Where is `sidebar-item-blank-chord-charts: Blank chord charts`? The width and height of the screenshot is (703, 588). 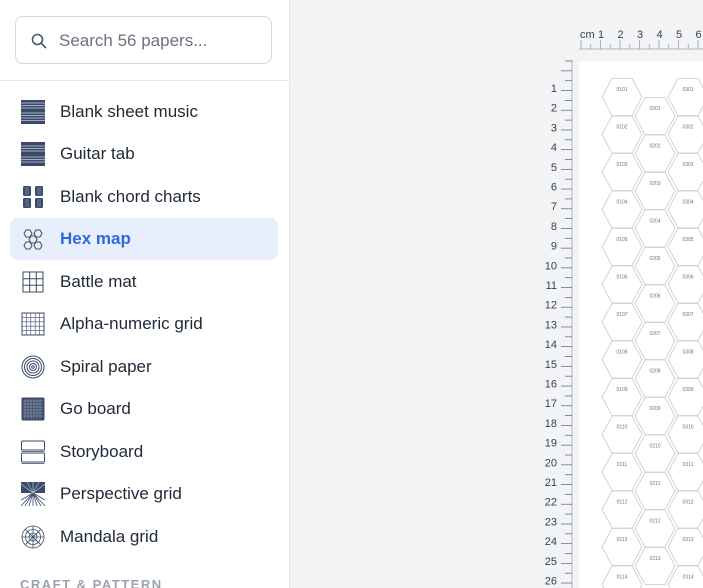
sidebar-item-blank-chord-charts: Blank chord charts is located at coordinates (144, 197).